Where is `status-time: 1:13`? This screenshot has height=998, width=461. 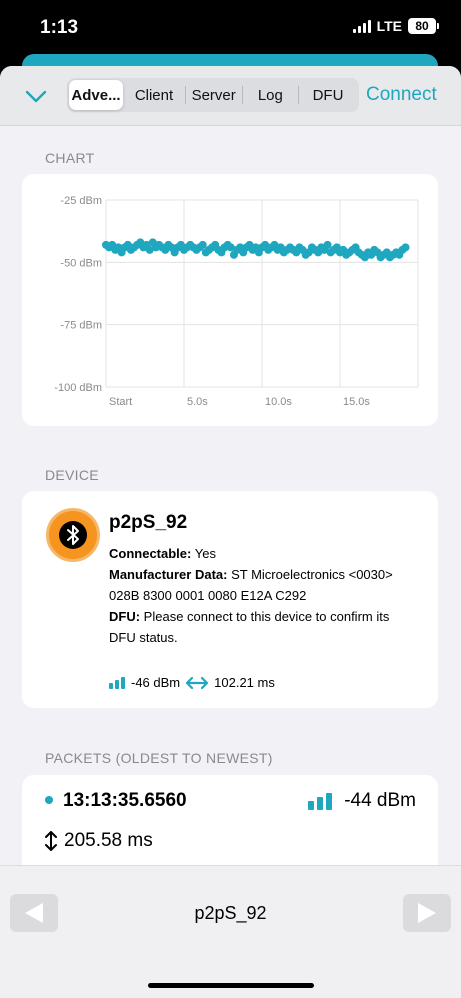 status-time: 1:13 is located at coordinates (59, 27).